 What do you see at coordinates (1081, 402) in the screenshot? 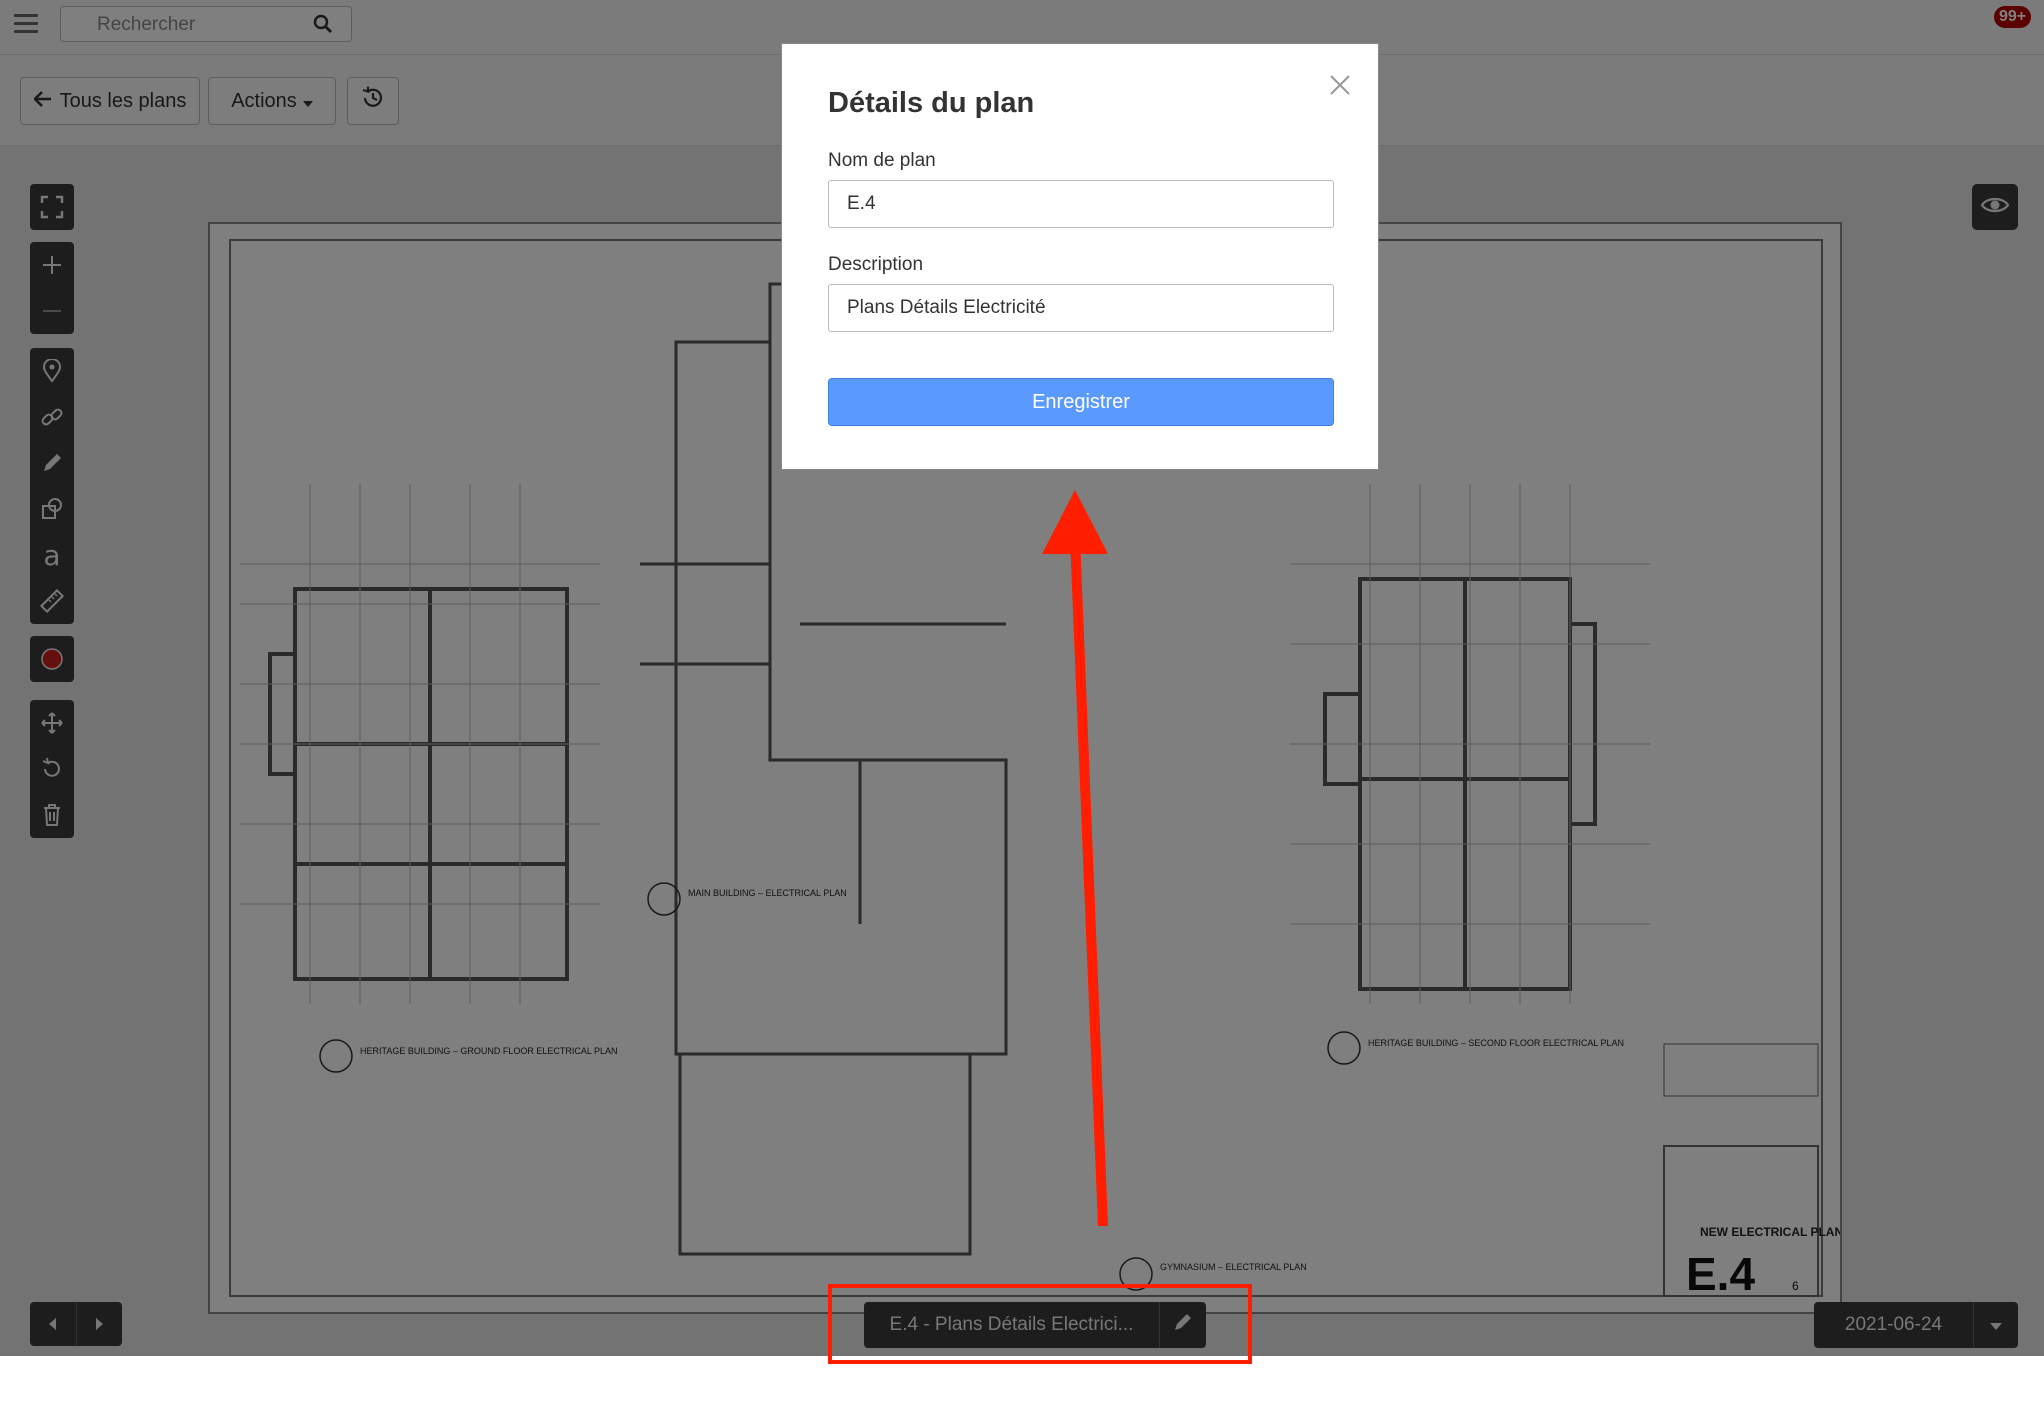
I see `save-button: Enregistrer` at bounding box center [1081, 402].